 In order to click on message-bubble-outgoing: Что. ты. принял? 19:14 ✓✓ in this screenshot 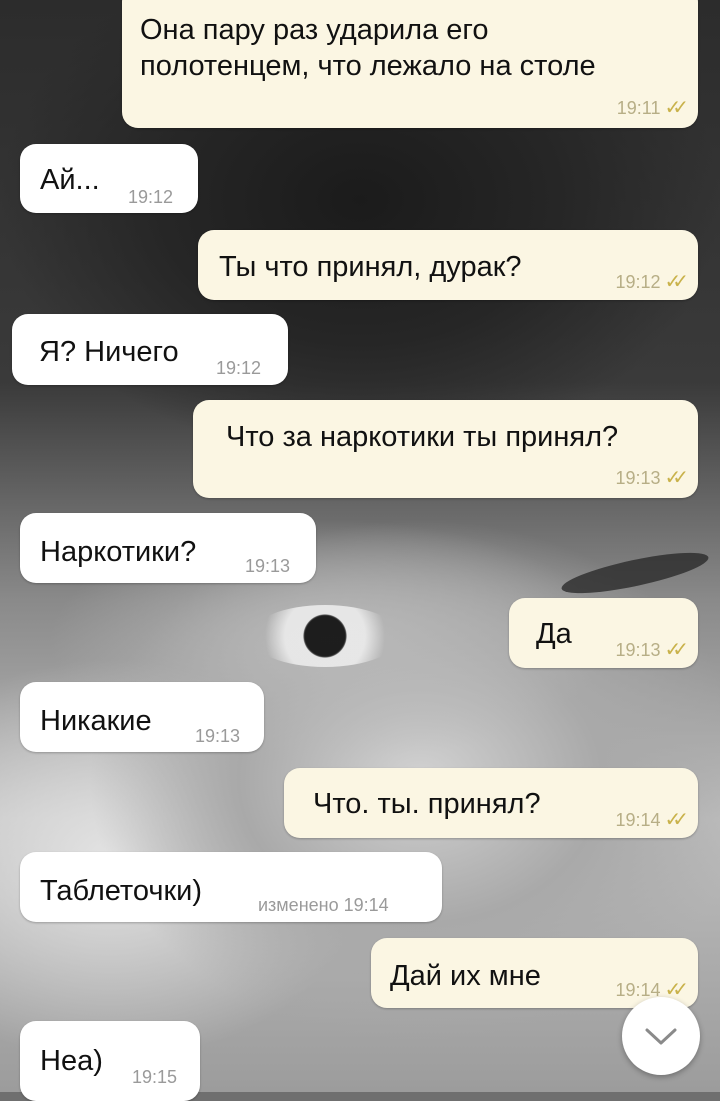, I will do `click(491, 803)`.